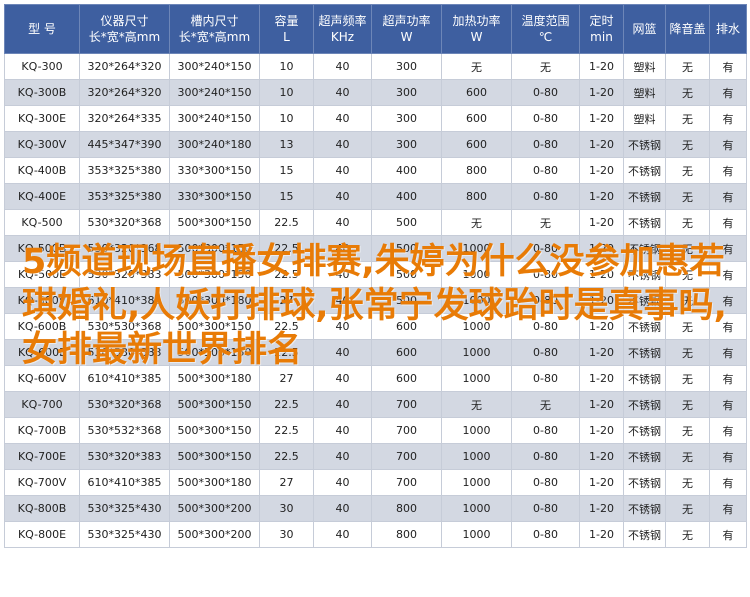  I want to click on column-header-line: ℃, so click(545, 37).